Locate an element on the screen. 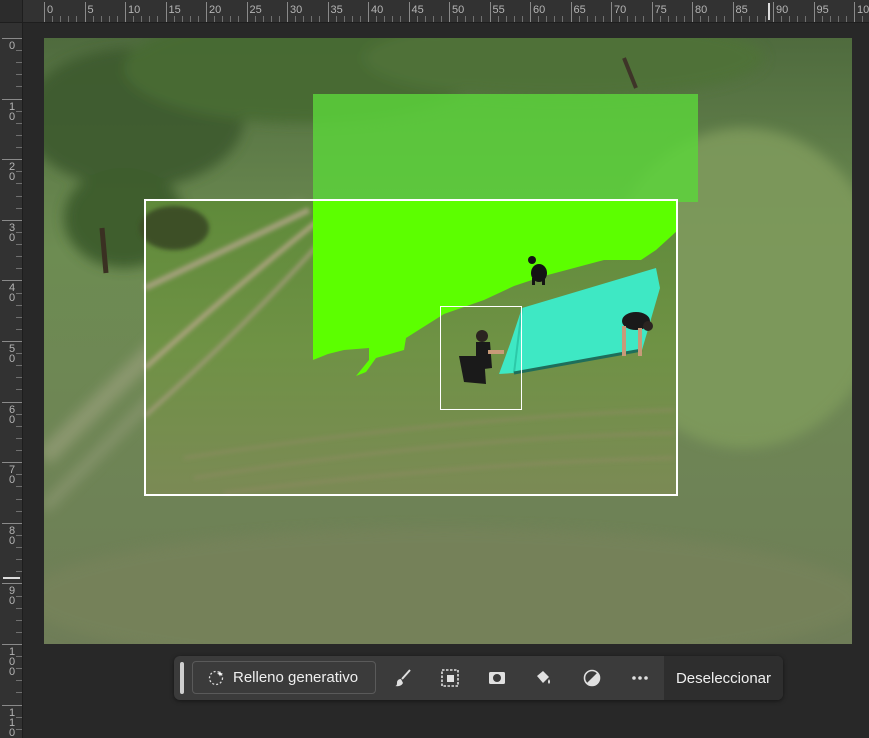 This screenshot has width=869, height=738. ruler-cursor-marker-vertical is located at coordinates (11, 578).